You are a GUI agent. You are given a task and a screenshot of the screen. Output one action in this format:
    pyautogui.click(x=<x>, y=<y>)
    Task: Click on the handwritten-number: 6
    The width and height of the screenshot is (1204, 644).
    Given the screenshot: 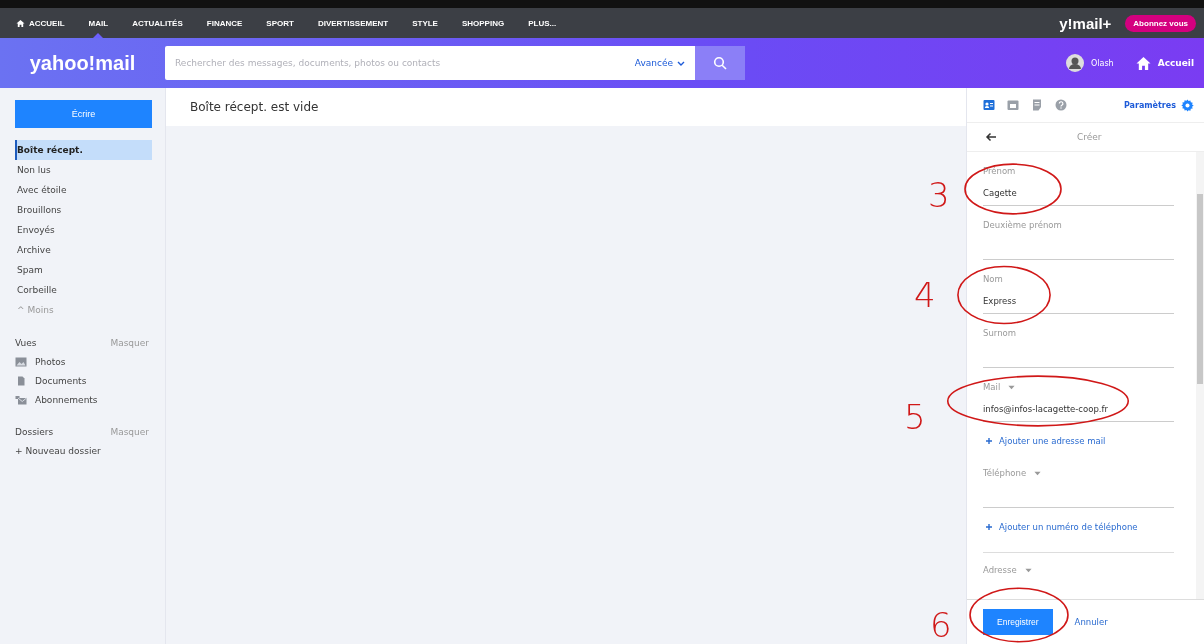 What is the action you would take?
    pyautogui.click(x=941, y=625)
    